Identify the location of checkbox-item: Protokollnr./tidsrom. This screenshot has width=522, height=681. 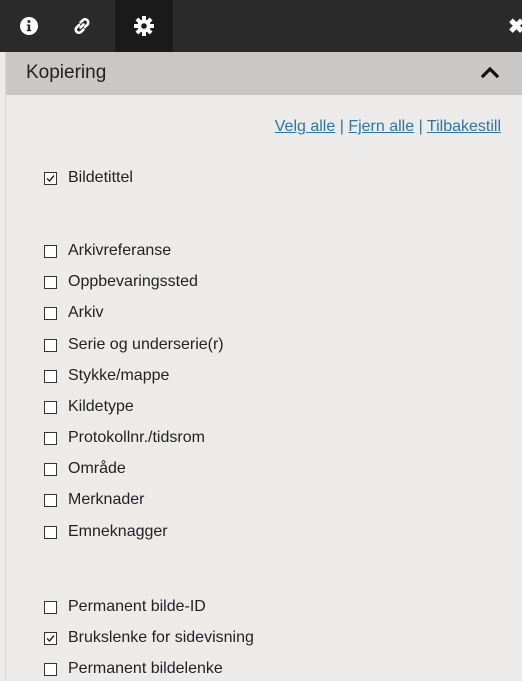
(124, 438).